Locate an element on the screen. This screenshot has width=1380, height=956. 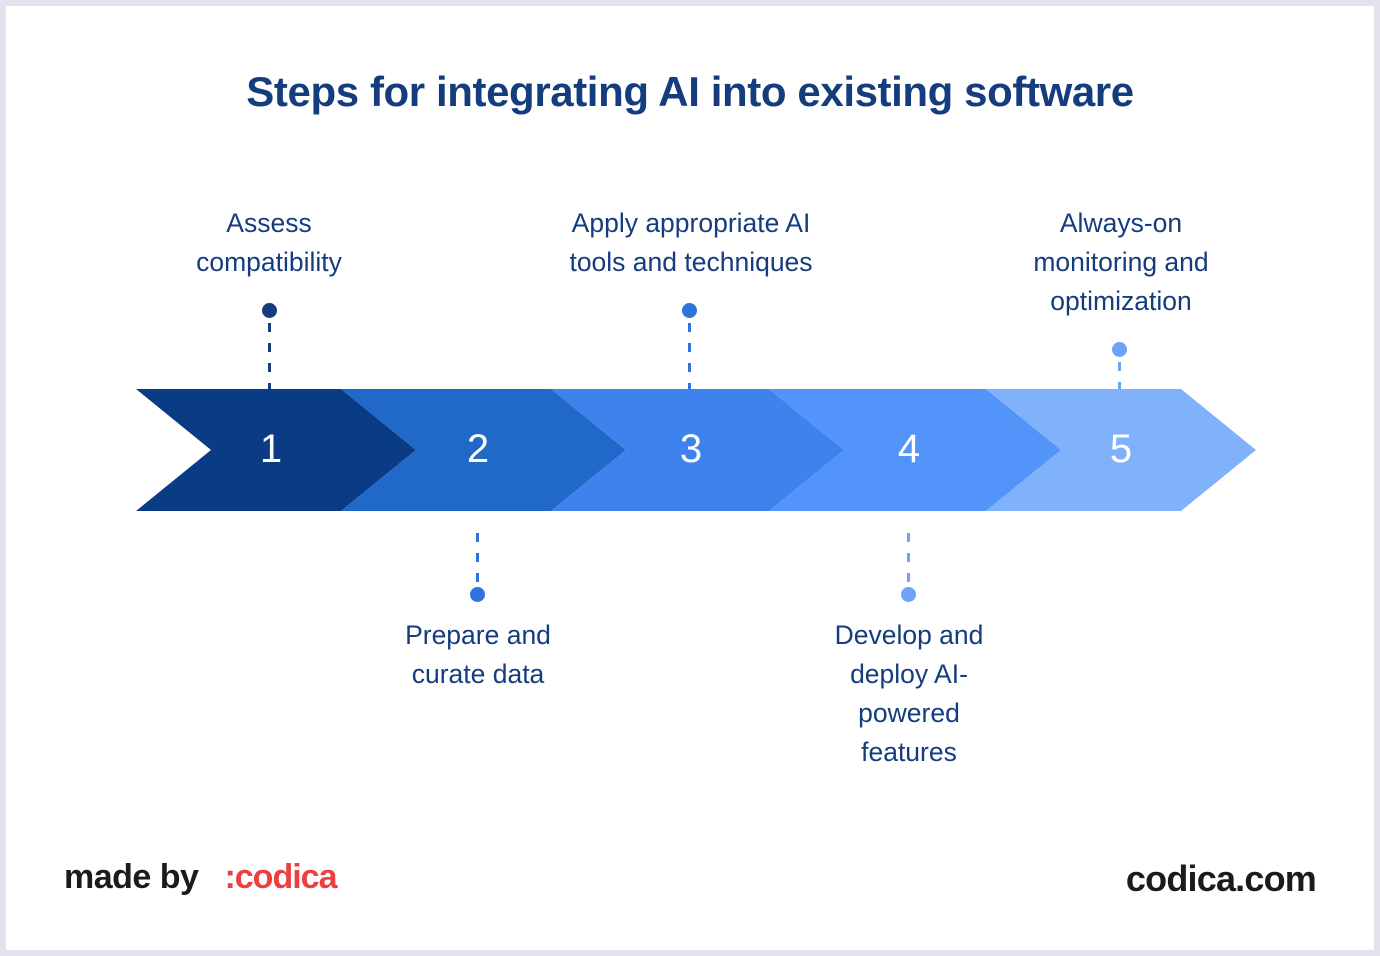
step-4-label-line-1: Develop and is located at coordinates (909, 635).